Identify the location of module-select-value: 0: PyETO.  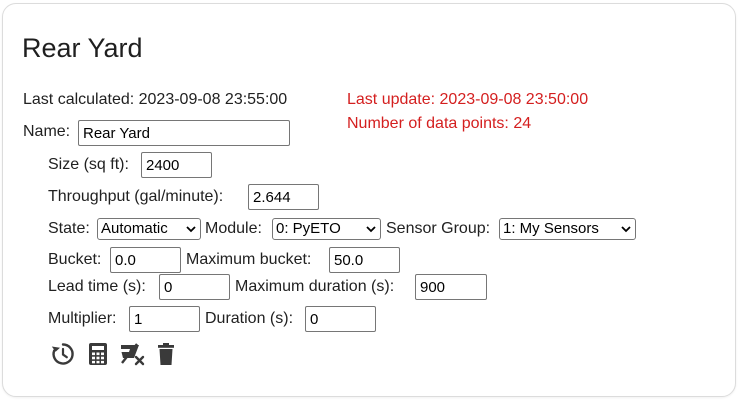
(308, 228).